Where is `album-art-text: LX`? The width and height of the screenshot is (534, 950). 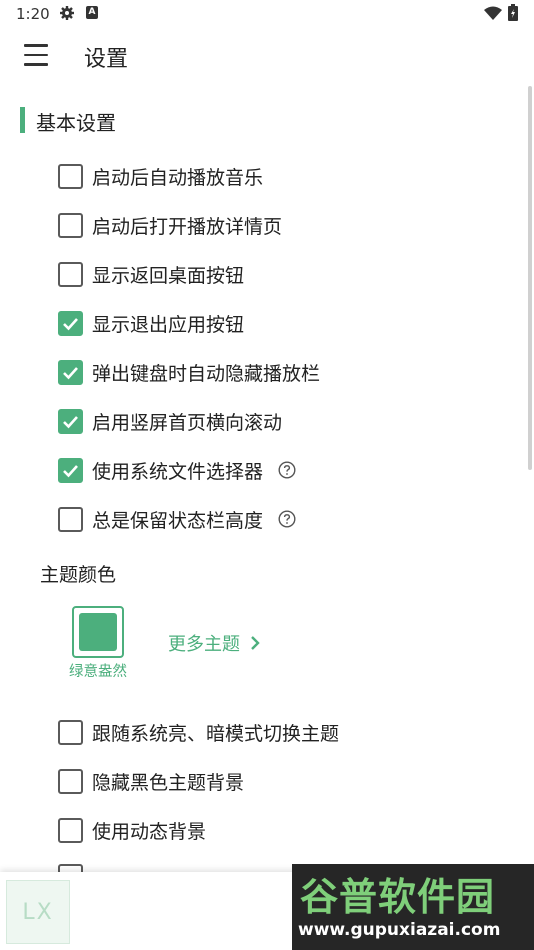
album-art-text: LX is located at coordinates (38, 912).